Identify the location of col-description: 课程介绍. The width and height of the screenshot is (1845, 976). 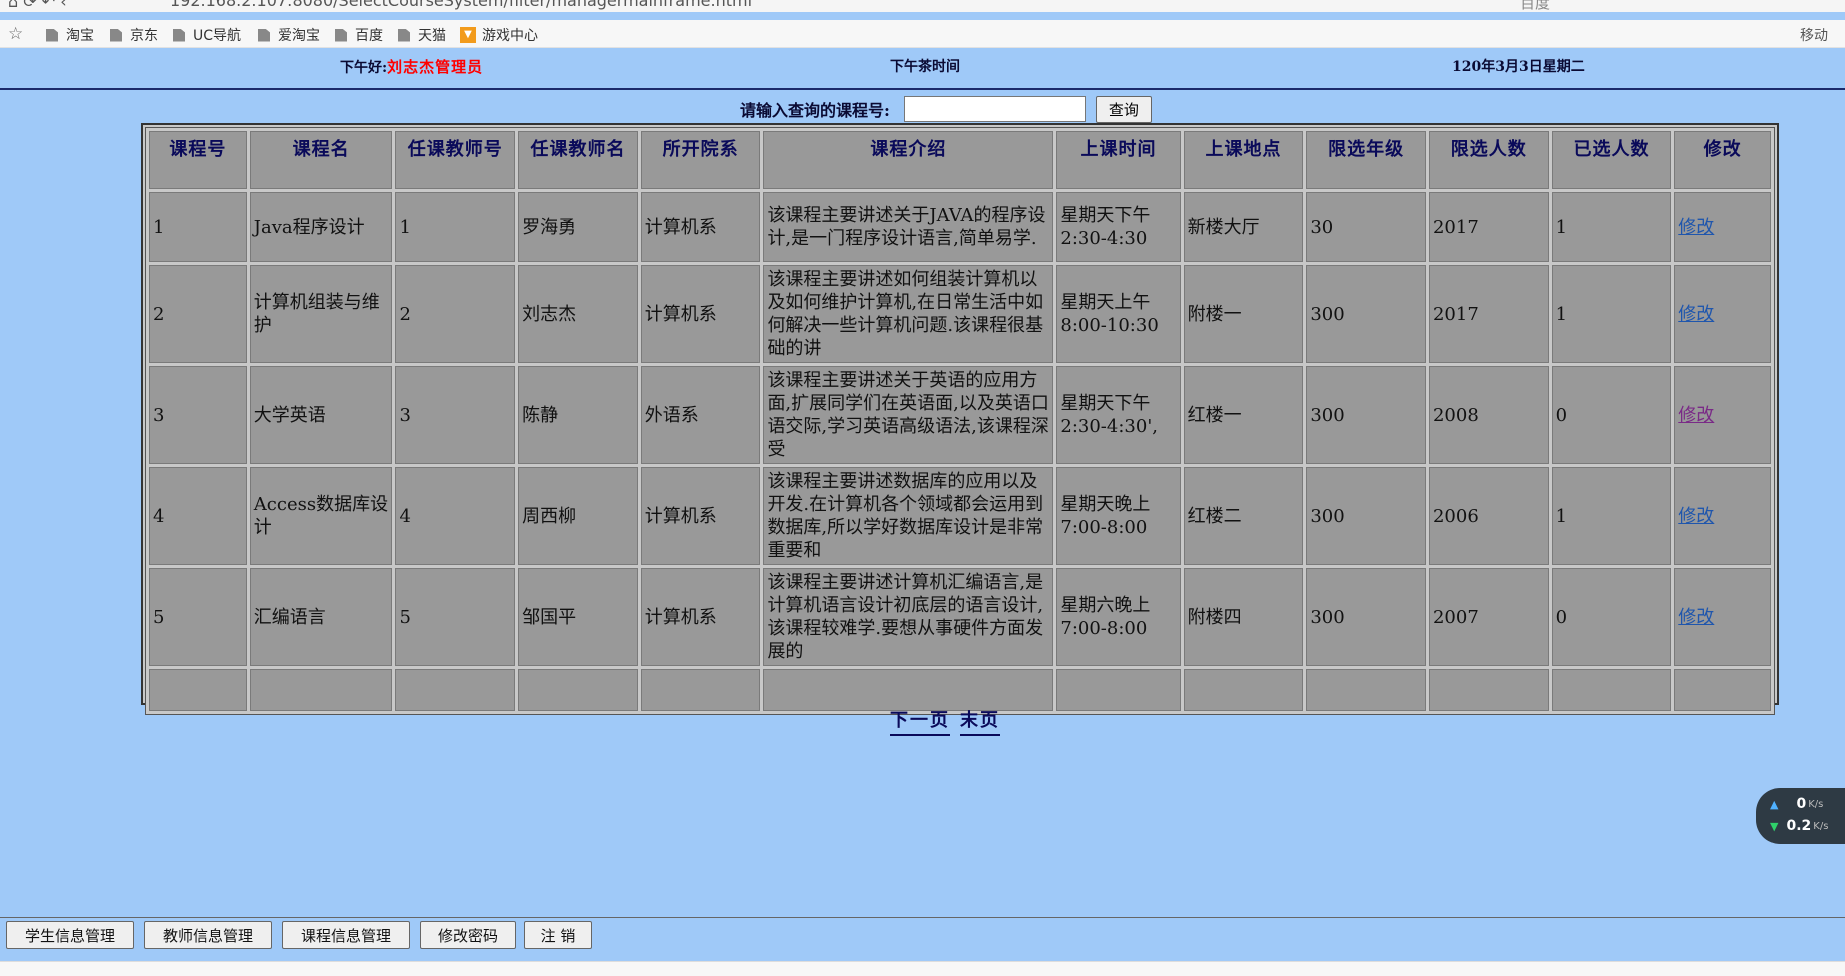
(908, 160).